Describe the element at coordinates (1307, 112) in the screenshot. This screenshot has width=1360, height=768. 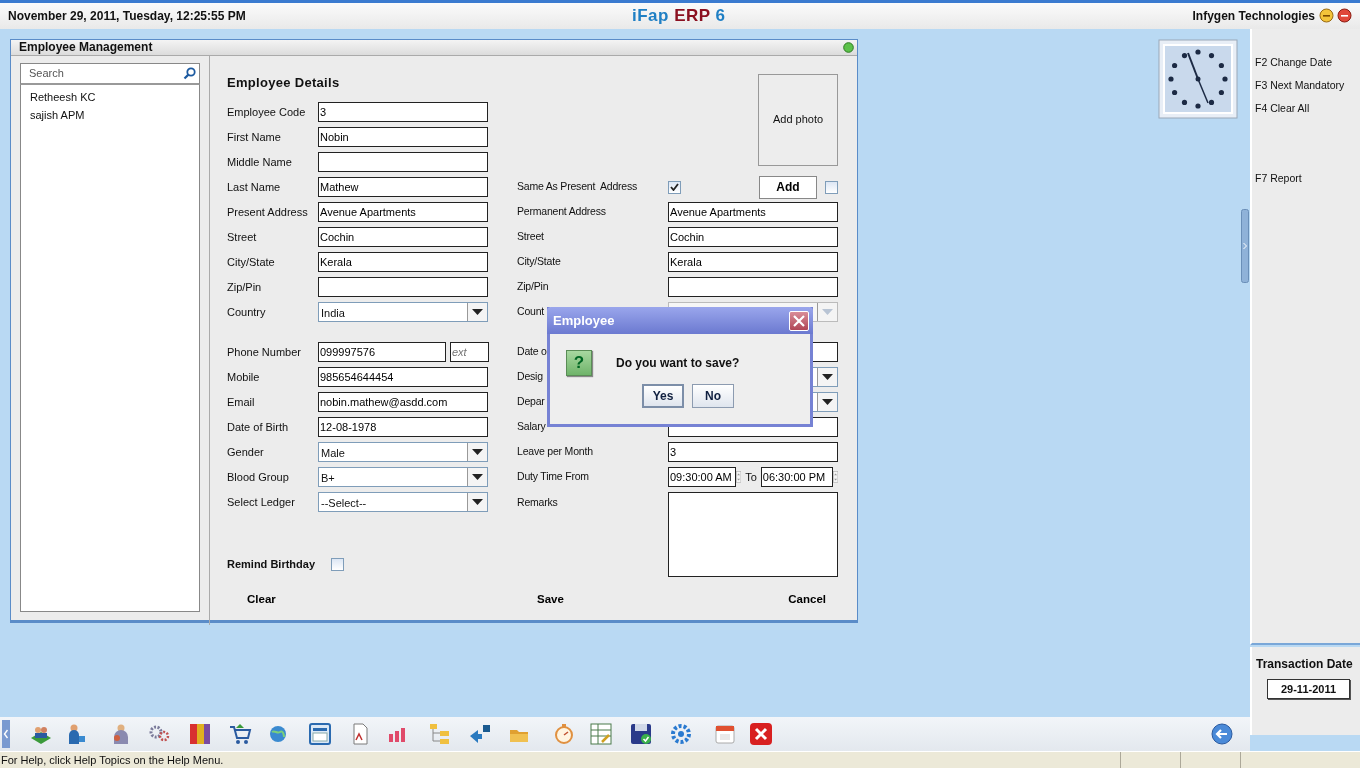
I see `function-key-hint: F4 Clear All` at that location.